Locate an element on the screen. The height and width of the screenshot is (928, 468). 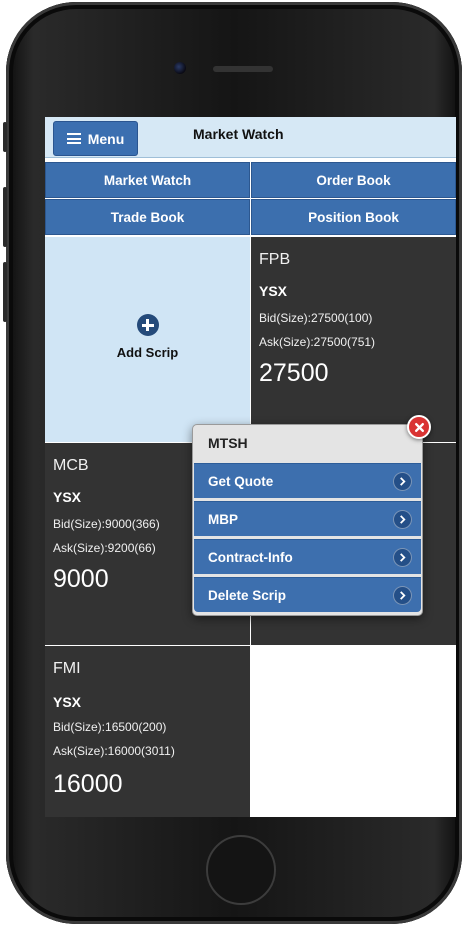
get-quote-option: Get Quote is located at coordinates (307, 480).